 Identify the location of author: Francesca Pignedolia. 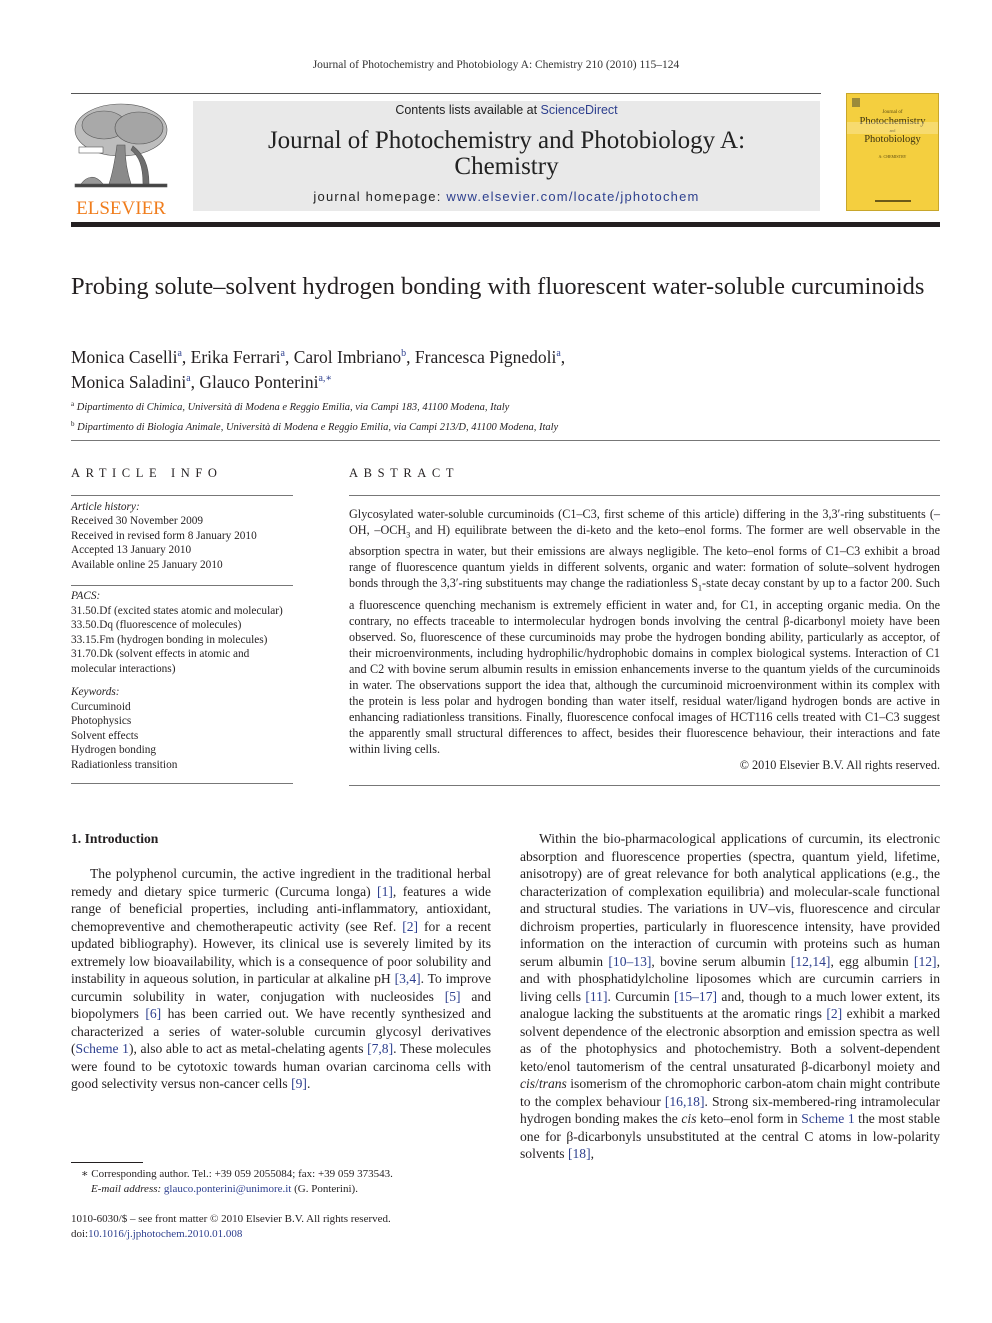
(488, 357).